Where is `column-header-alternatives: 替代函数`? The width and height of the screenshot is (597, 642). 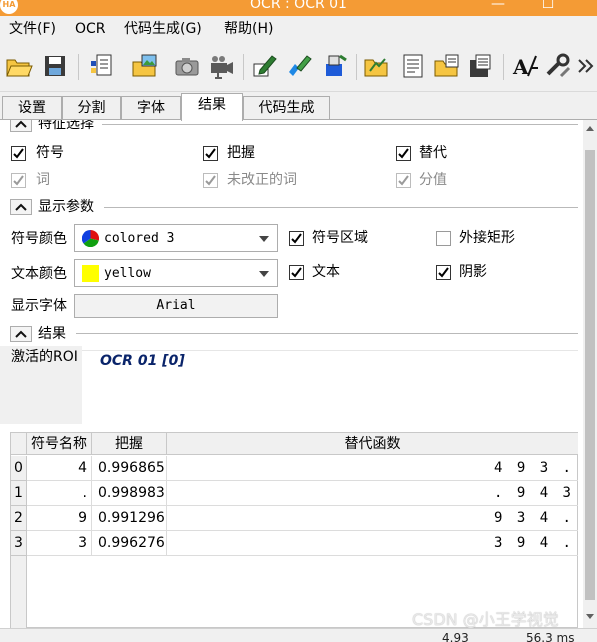
column-header-alternatives: 替代函数 is located at coordinates (372, 444).